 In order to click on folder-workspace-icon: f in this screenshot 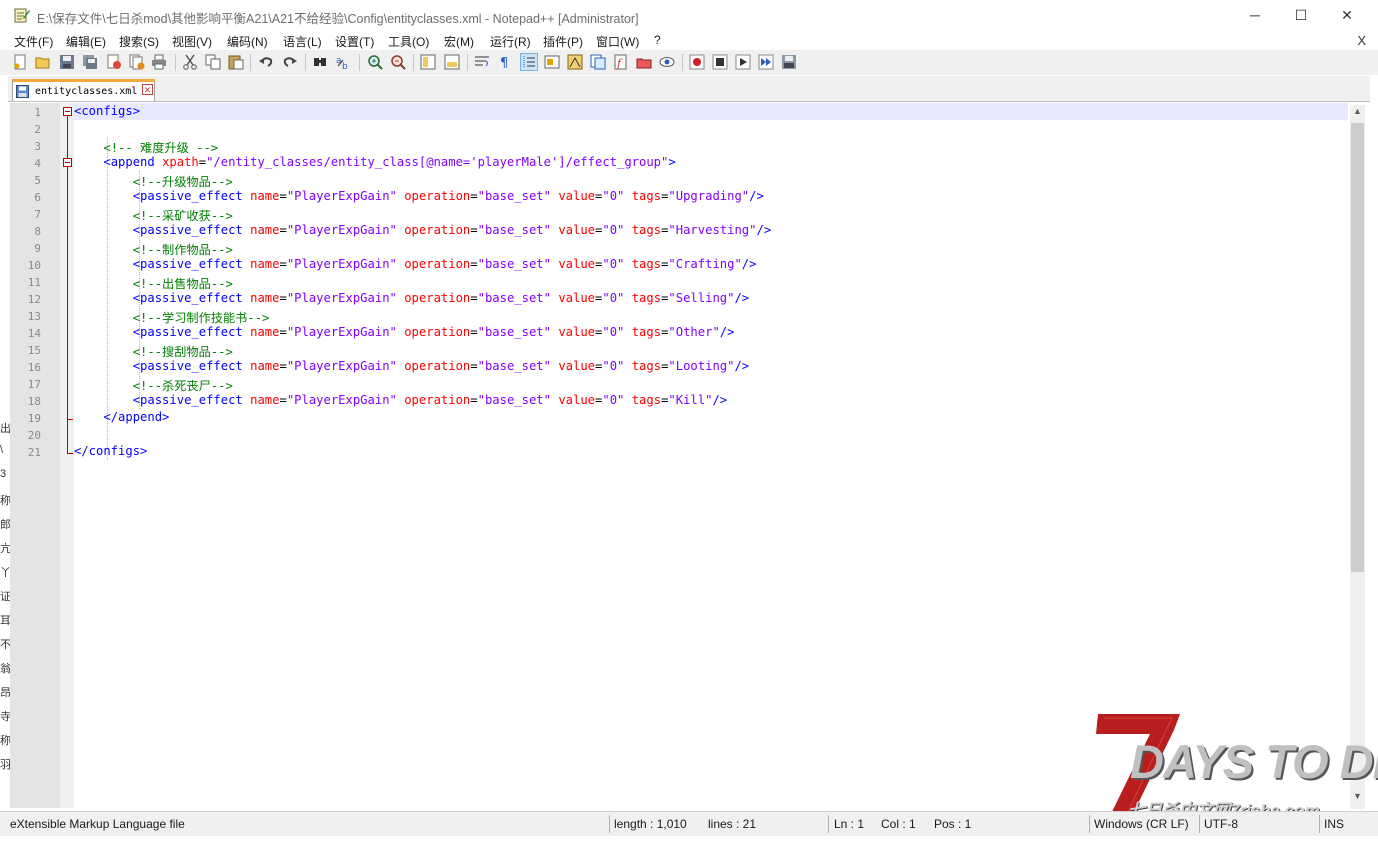, I will do `click(621, 62)`.